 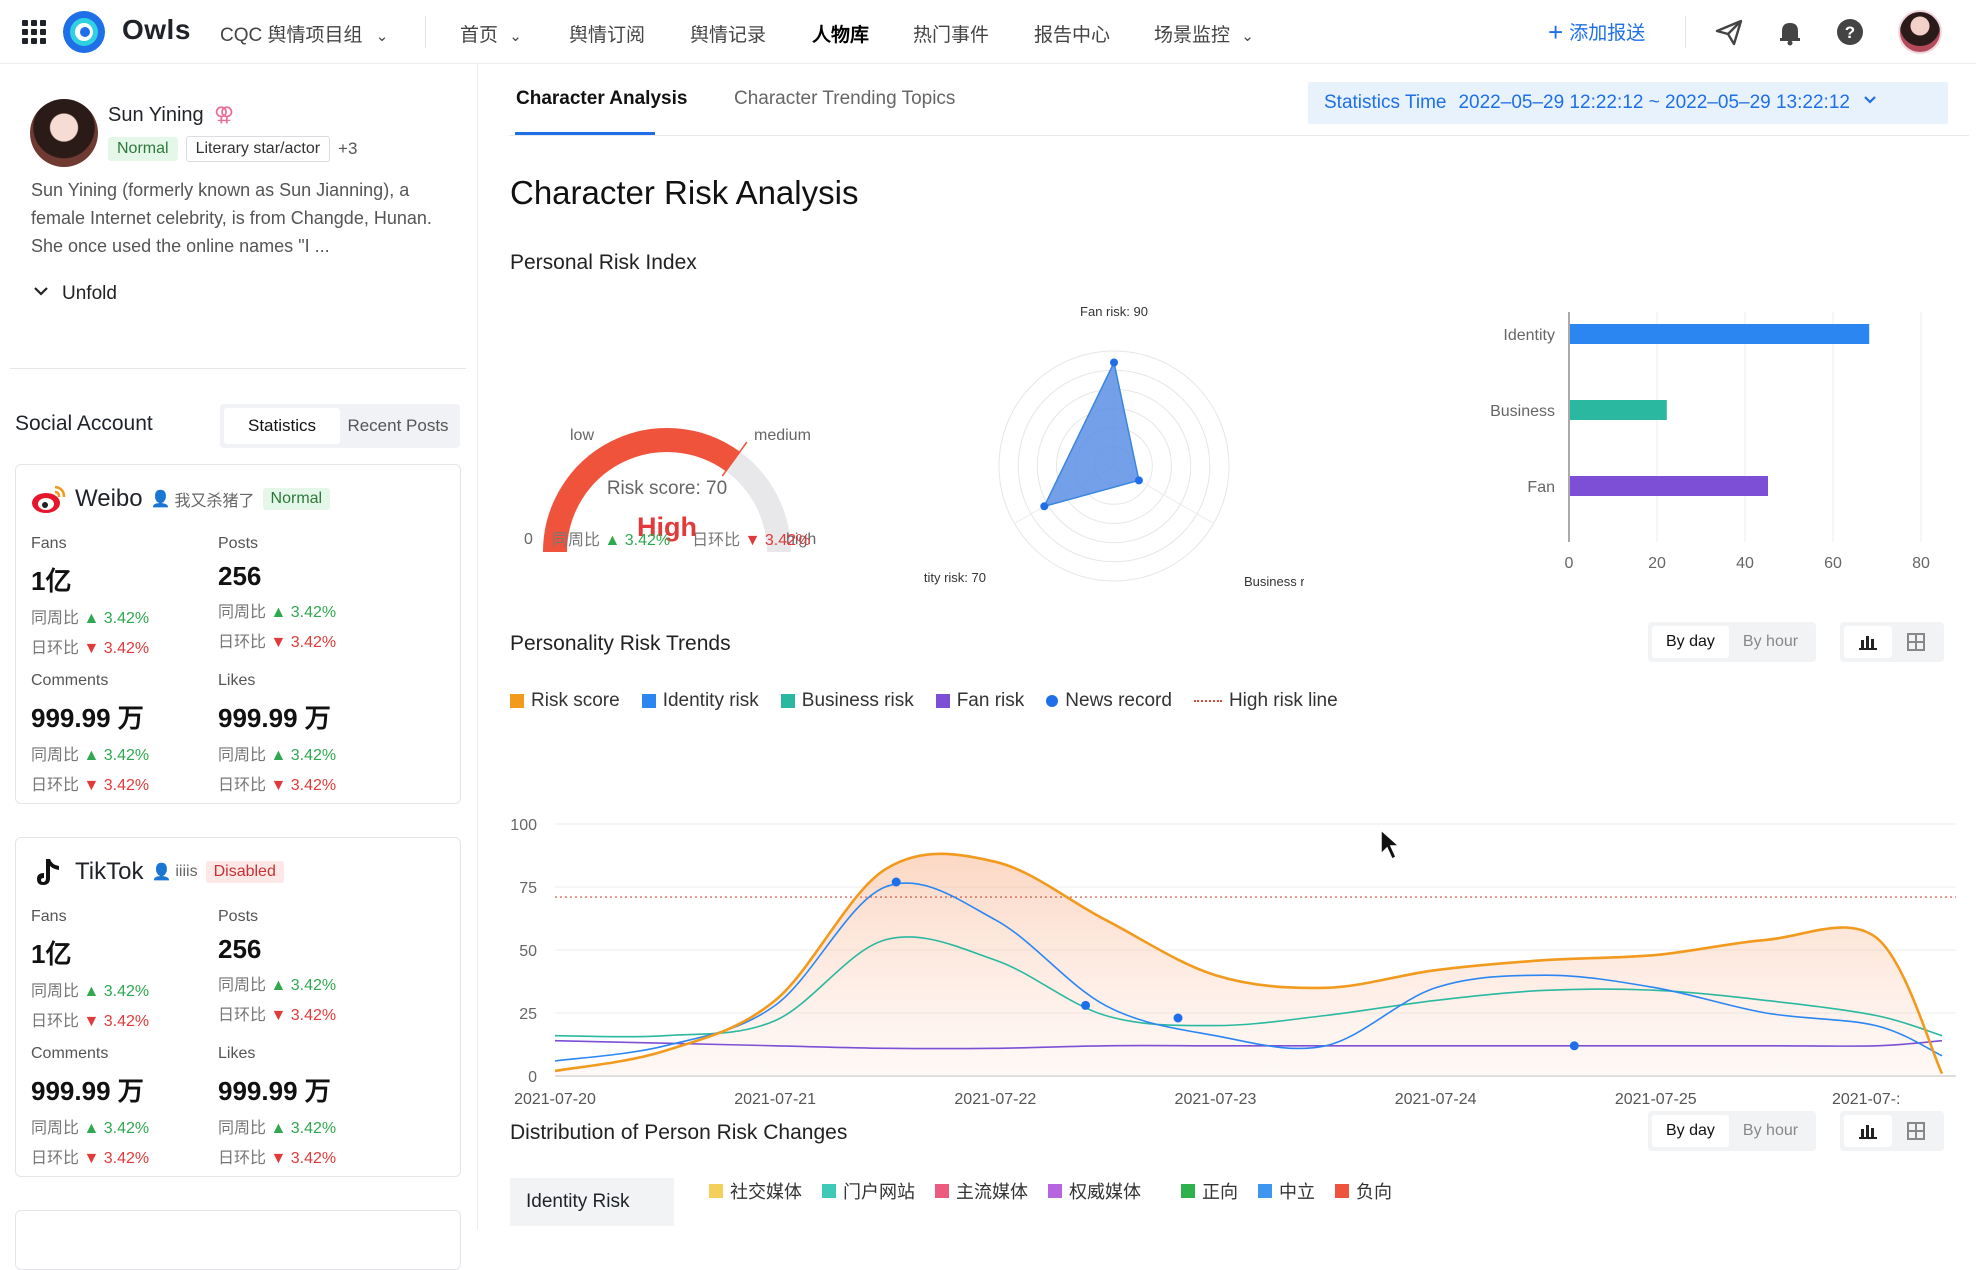 What do you see at coordinates (620, 643) in the screenshot?
I see `section-title-risk-trends: Personality Risk Trends` at bounding box center [620, 643].